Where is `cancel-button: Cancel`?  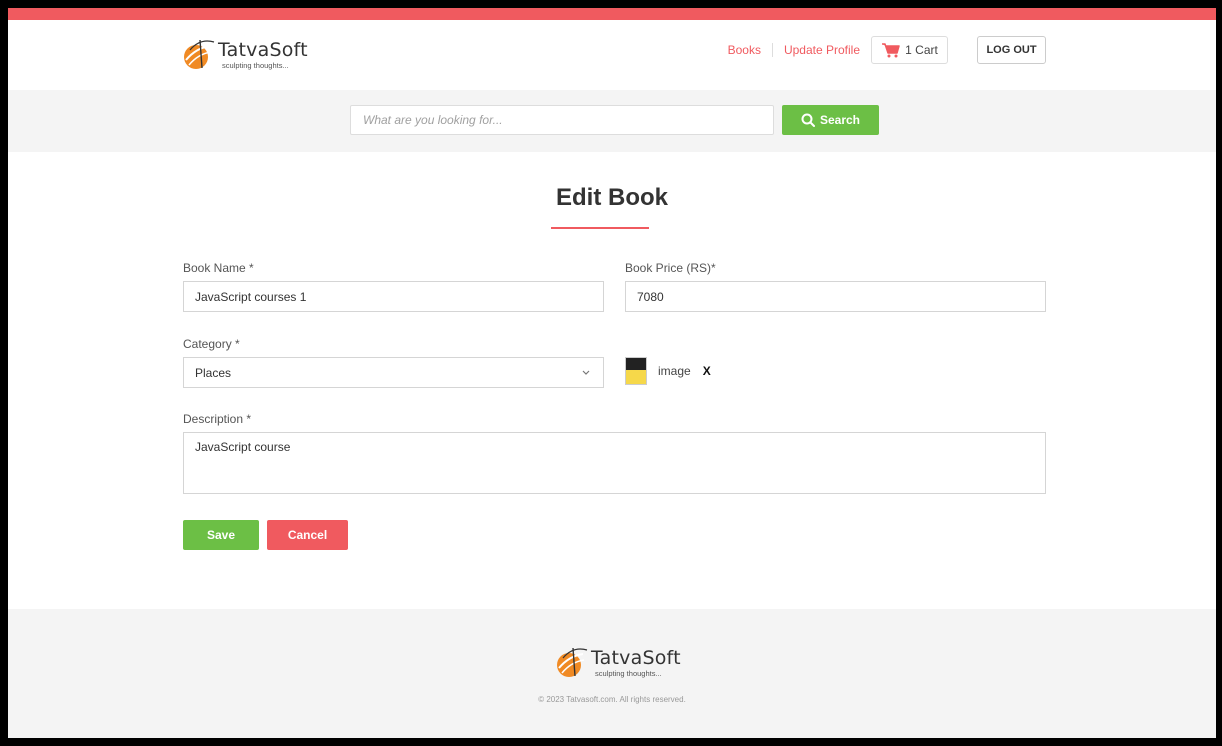
cancel-button: Cancel is located at coordinates (307, 535).